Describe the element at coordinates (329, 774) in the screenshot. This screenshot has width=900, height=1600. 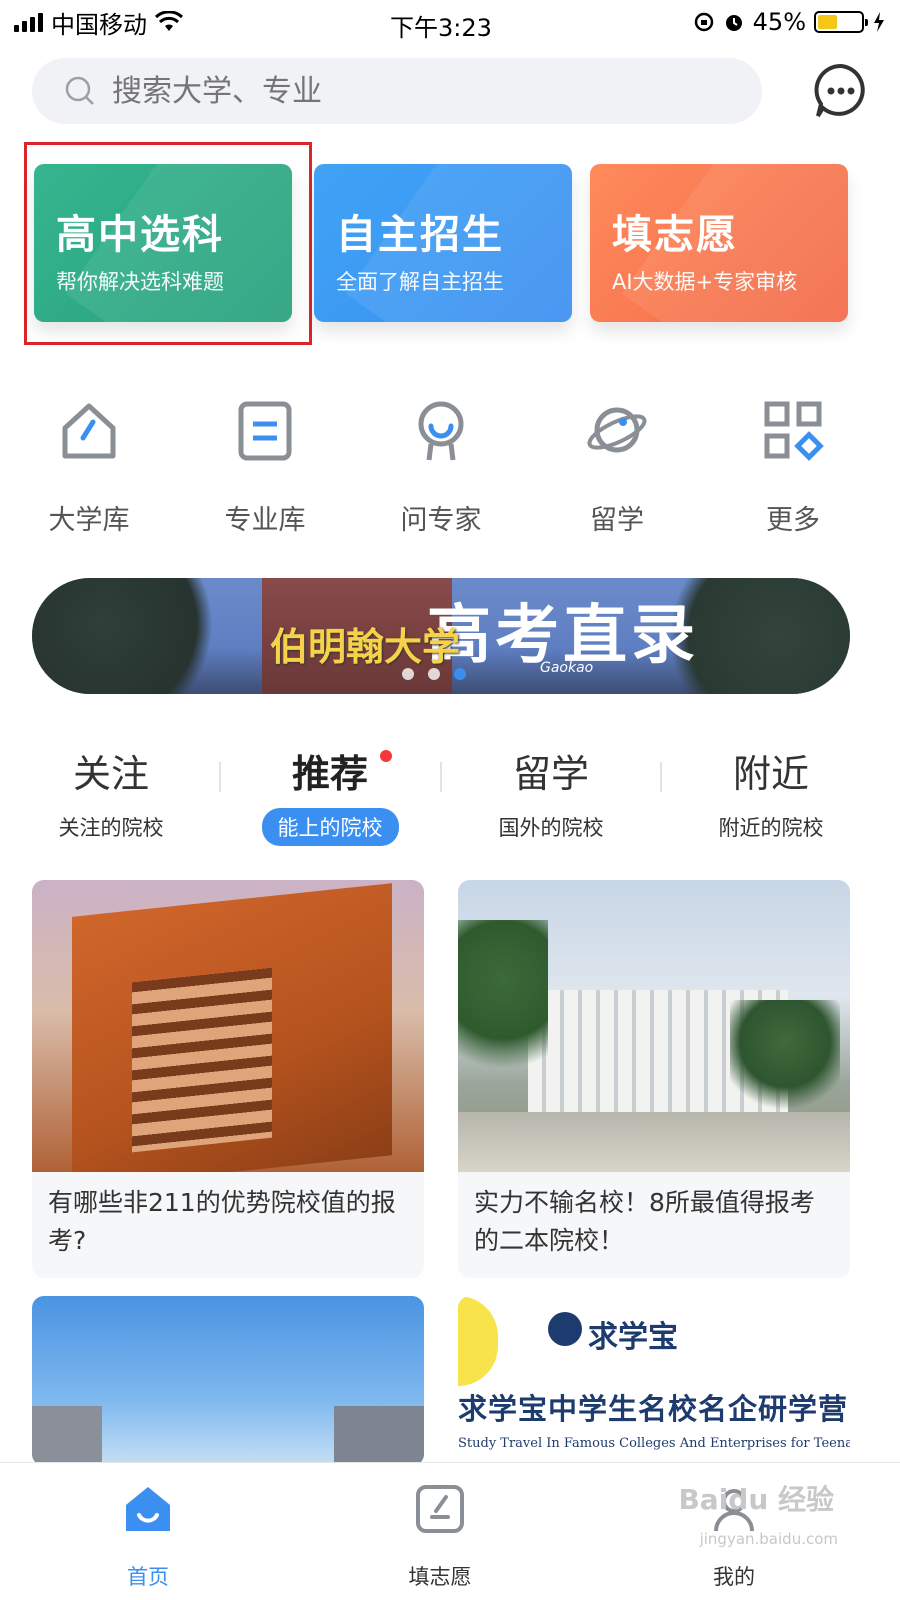
I see `tab-title: 推荐` at that location.